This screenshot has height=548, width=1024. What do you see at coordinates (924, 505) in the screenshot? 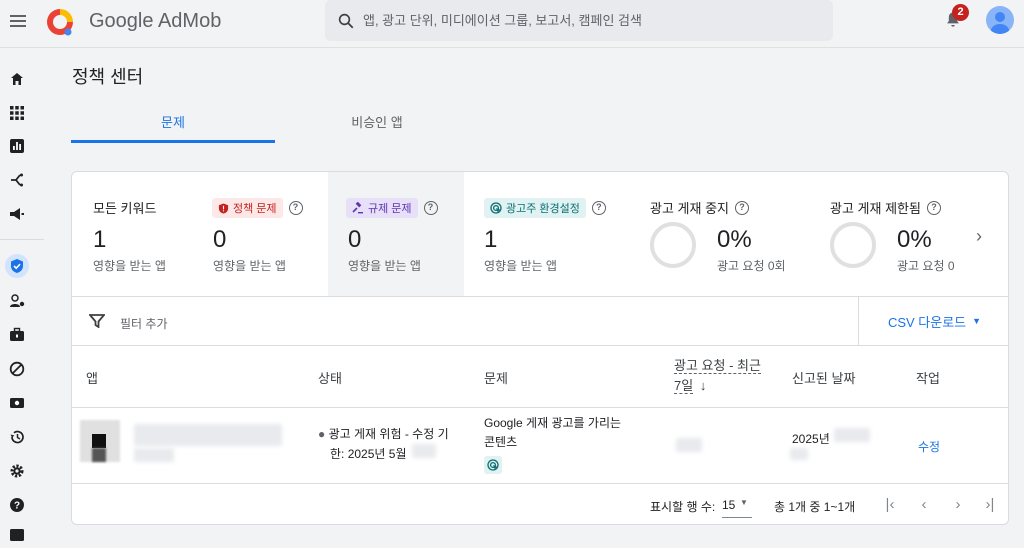
I see `previous-page-icon: ‹` at bounding box center [924, 505].